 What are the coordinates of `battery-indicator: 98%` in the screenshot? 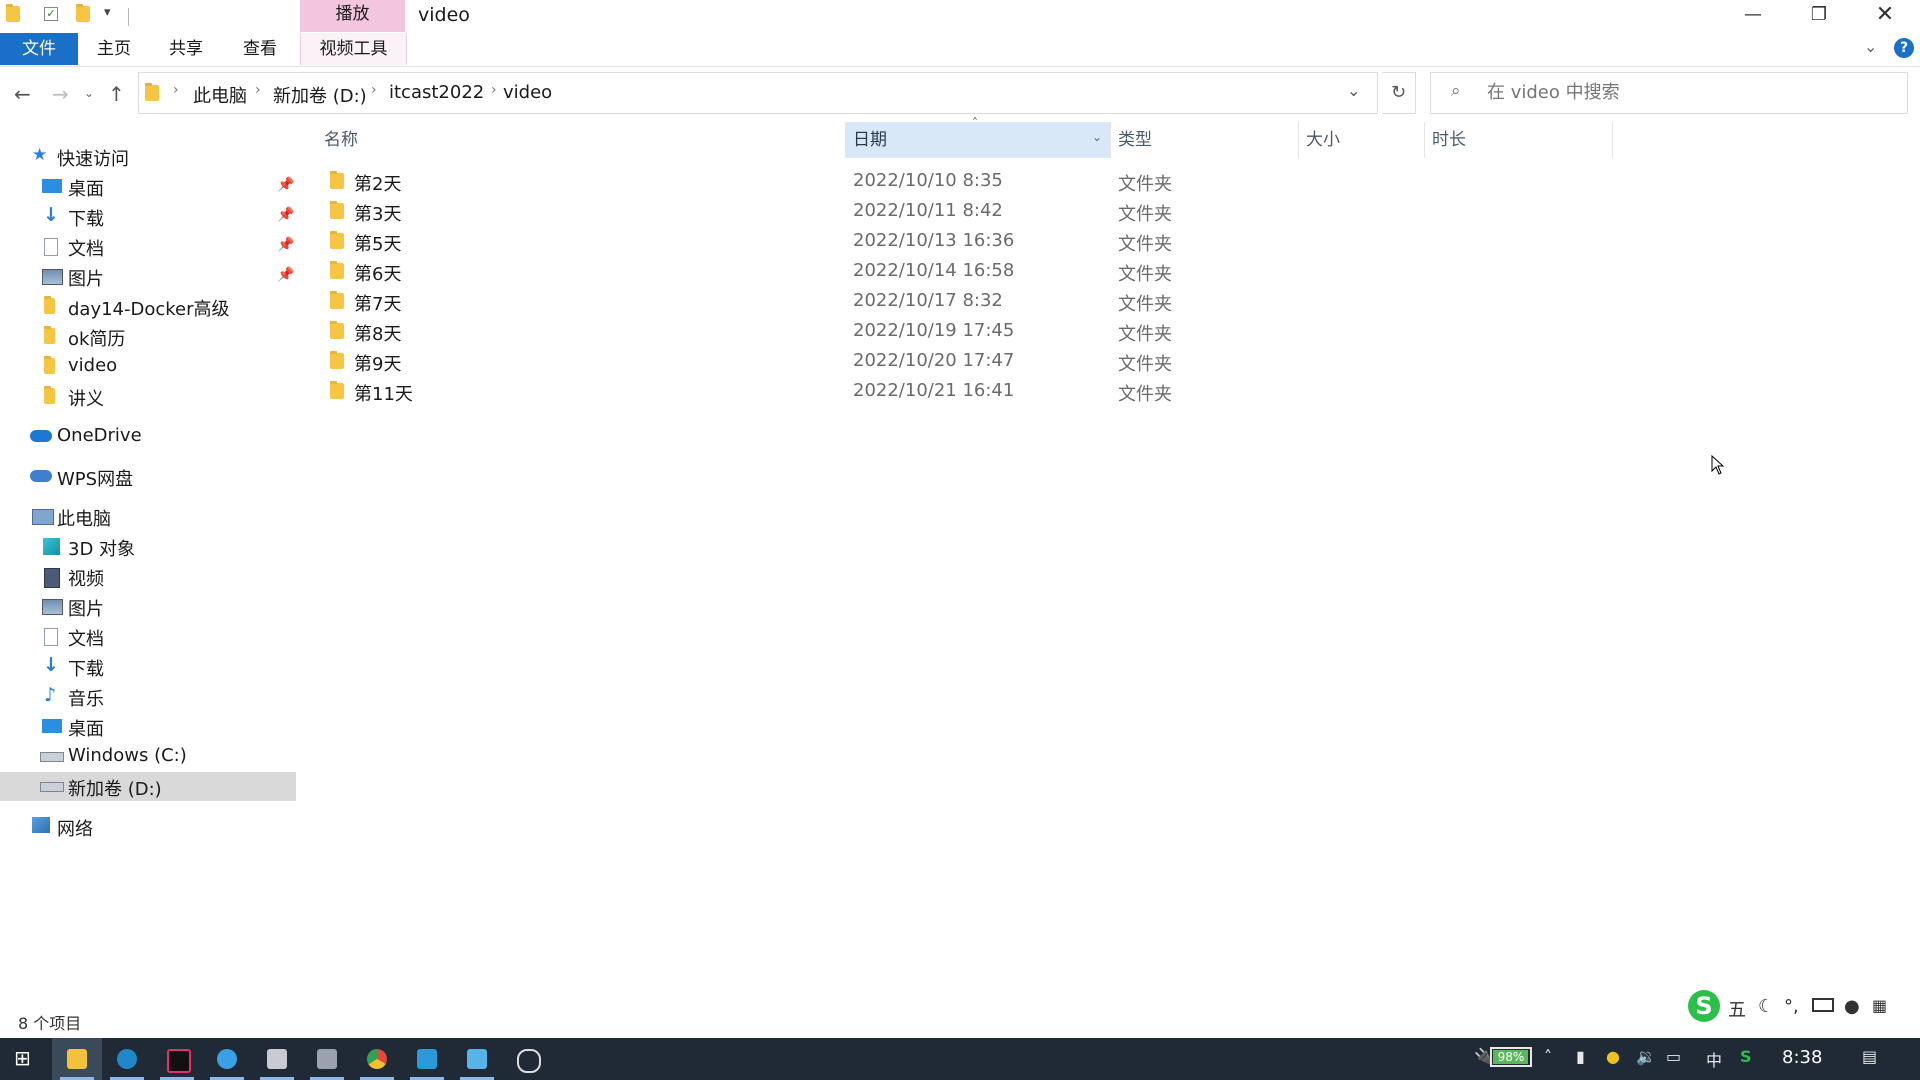 It's located at (1511, 1057).